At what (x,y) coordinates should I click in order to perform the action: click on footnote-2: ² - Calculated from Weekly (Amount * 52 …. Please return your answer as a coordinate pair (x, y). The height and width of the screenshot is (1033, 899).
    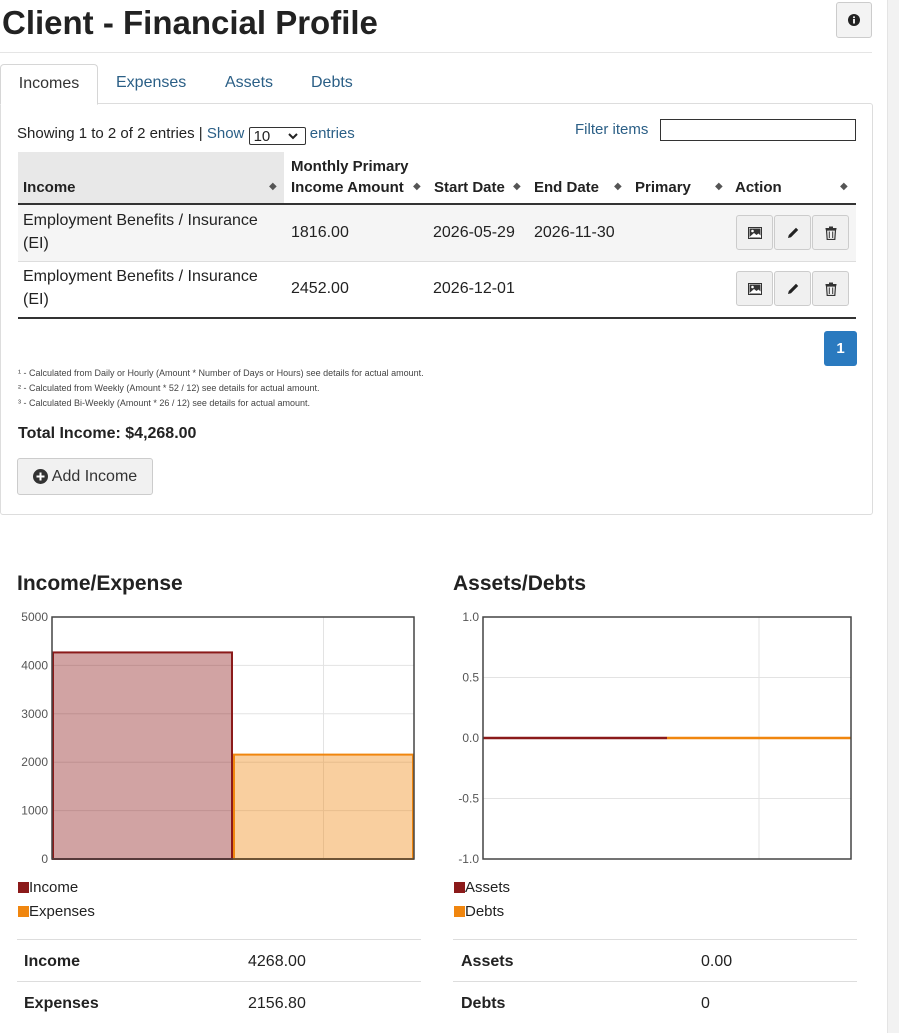
    Looking at the image, I should click on (169, 388).